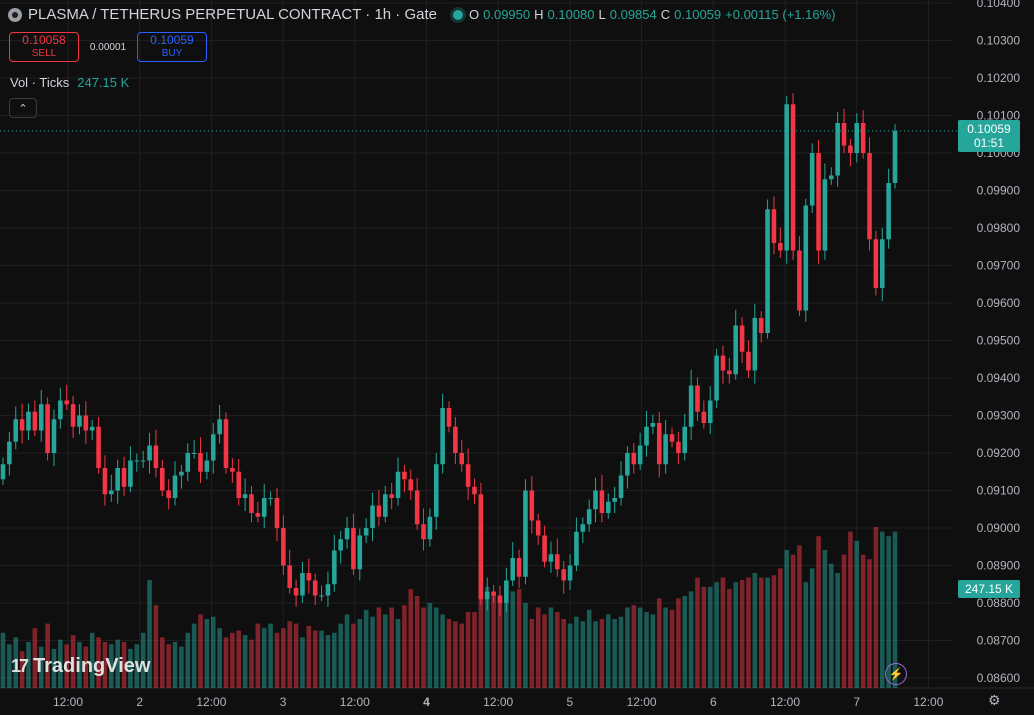 The width and height of the screenshot is (1034, 715). I want to click on buy-button: 0.10059 BUY, so click(172, 47).